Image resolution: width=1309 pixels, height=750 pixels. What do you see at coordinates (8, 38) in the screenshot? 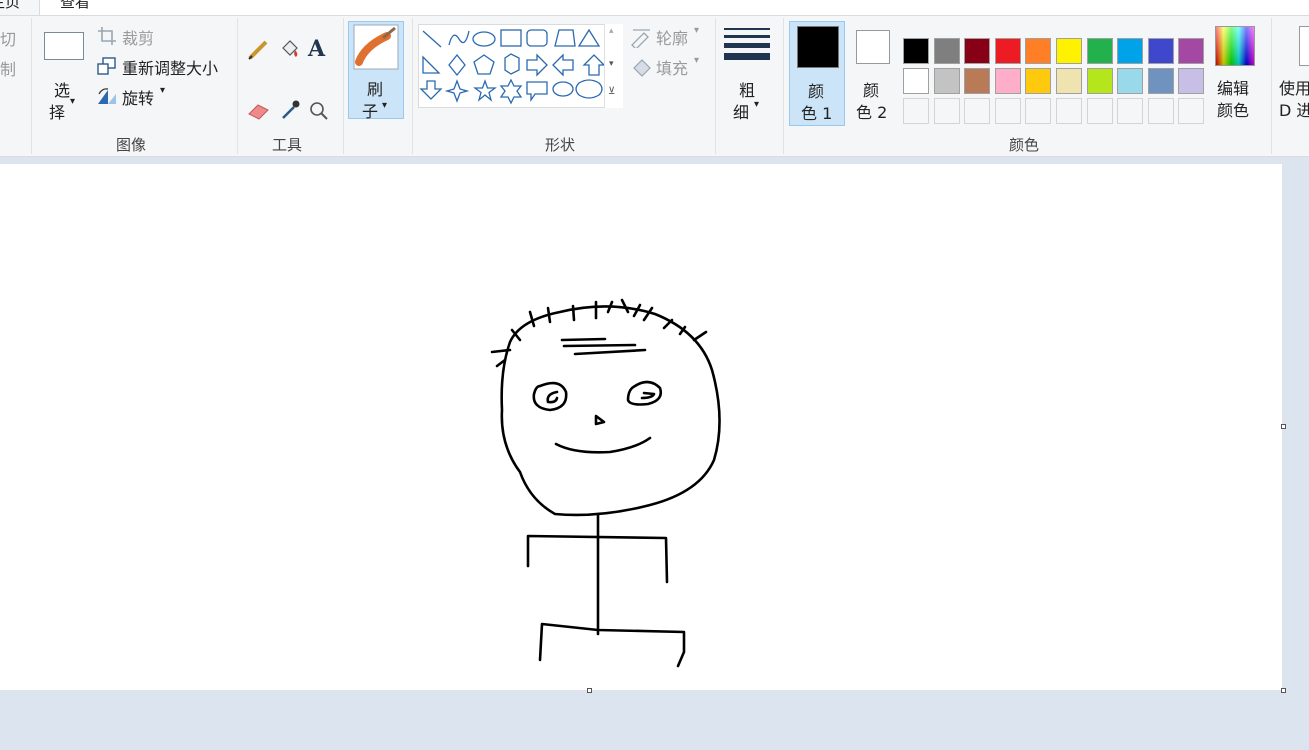
I see `cut-label: 切` at bounding box center [8, 38].